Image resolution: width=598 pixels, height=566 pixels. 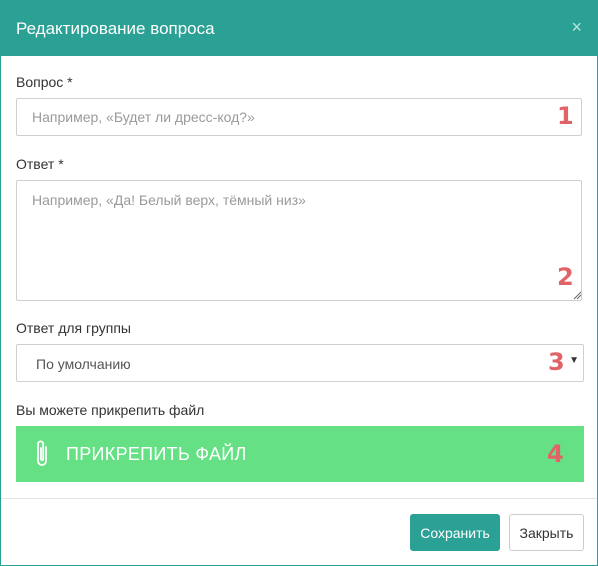 What do you see at coordinates (83, 364) in the screenshot?
I see `group-select-value: По умолчанию` at bounding box center [83, 364].